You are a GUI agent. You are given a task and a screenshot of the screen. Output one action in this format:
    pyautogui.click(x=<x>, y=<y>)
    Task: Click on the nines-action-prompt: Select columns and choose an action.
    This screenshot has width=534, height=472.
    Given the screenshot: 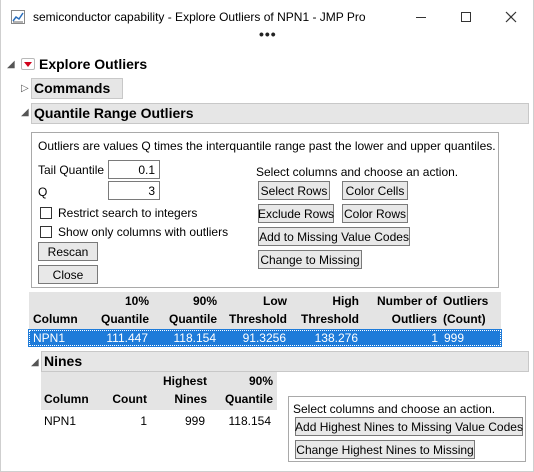 What is the action you would take?
    pyautogui.click(x=394, y=409)
    